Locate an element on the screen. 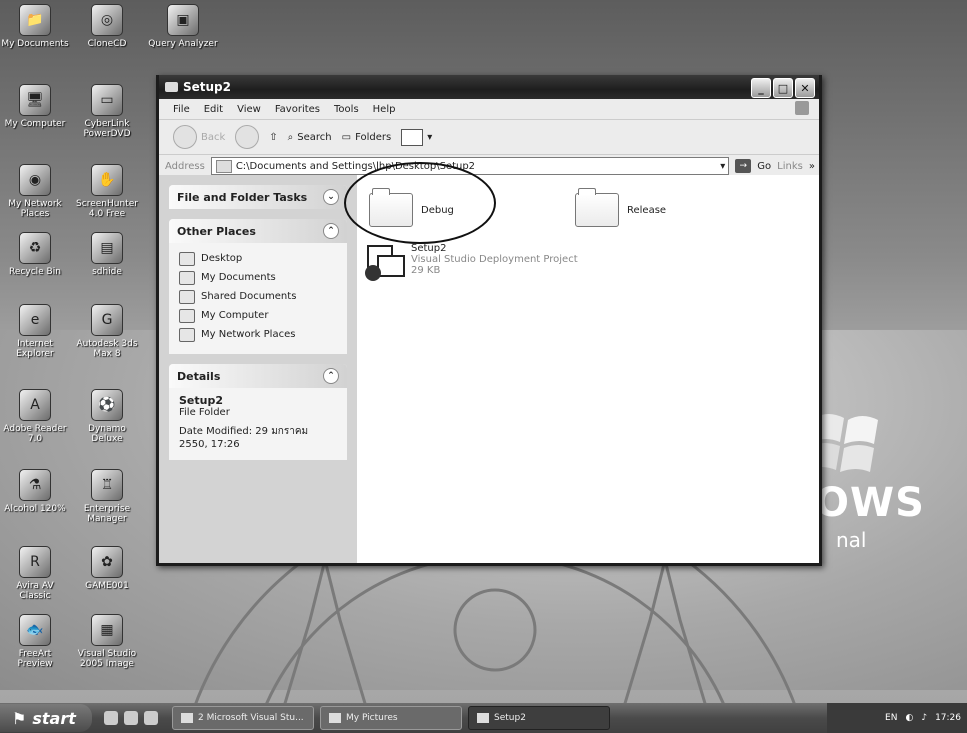 The image size is (967, 733). desktop-icon-label: Alcohol 120% is located at coordinates (35, 509).